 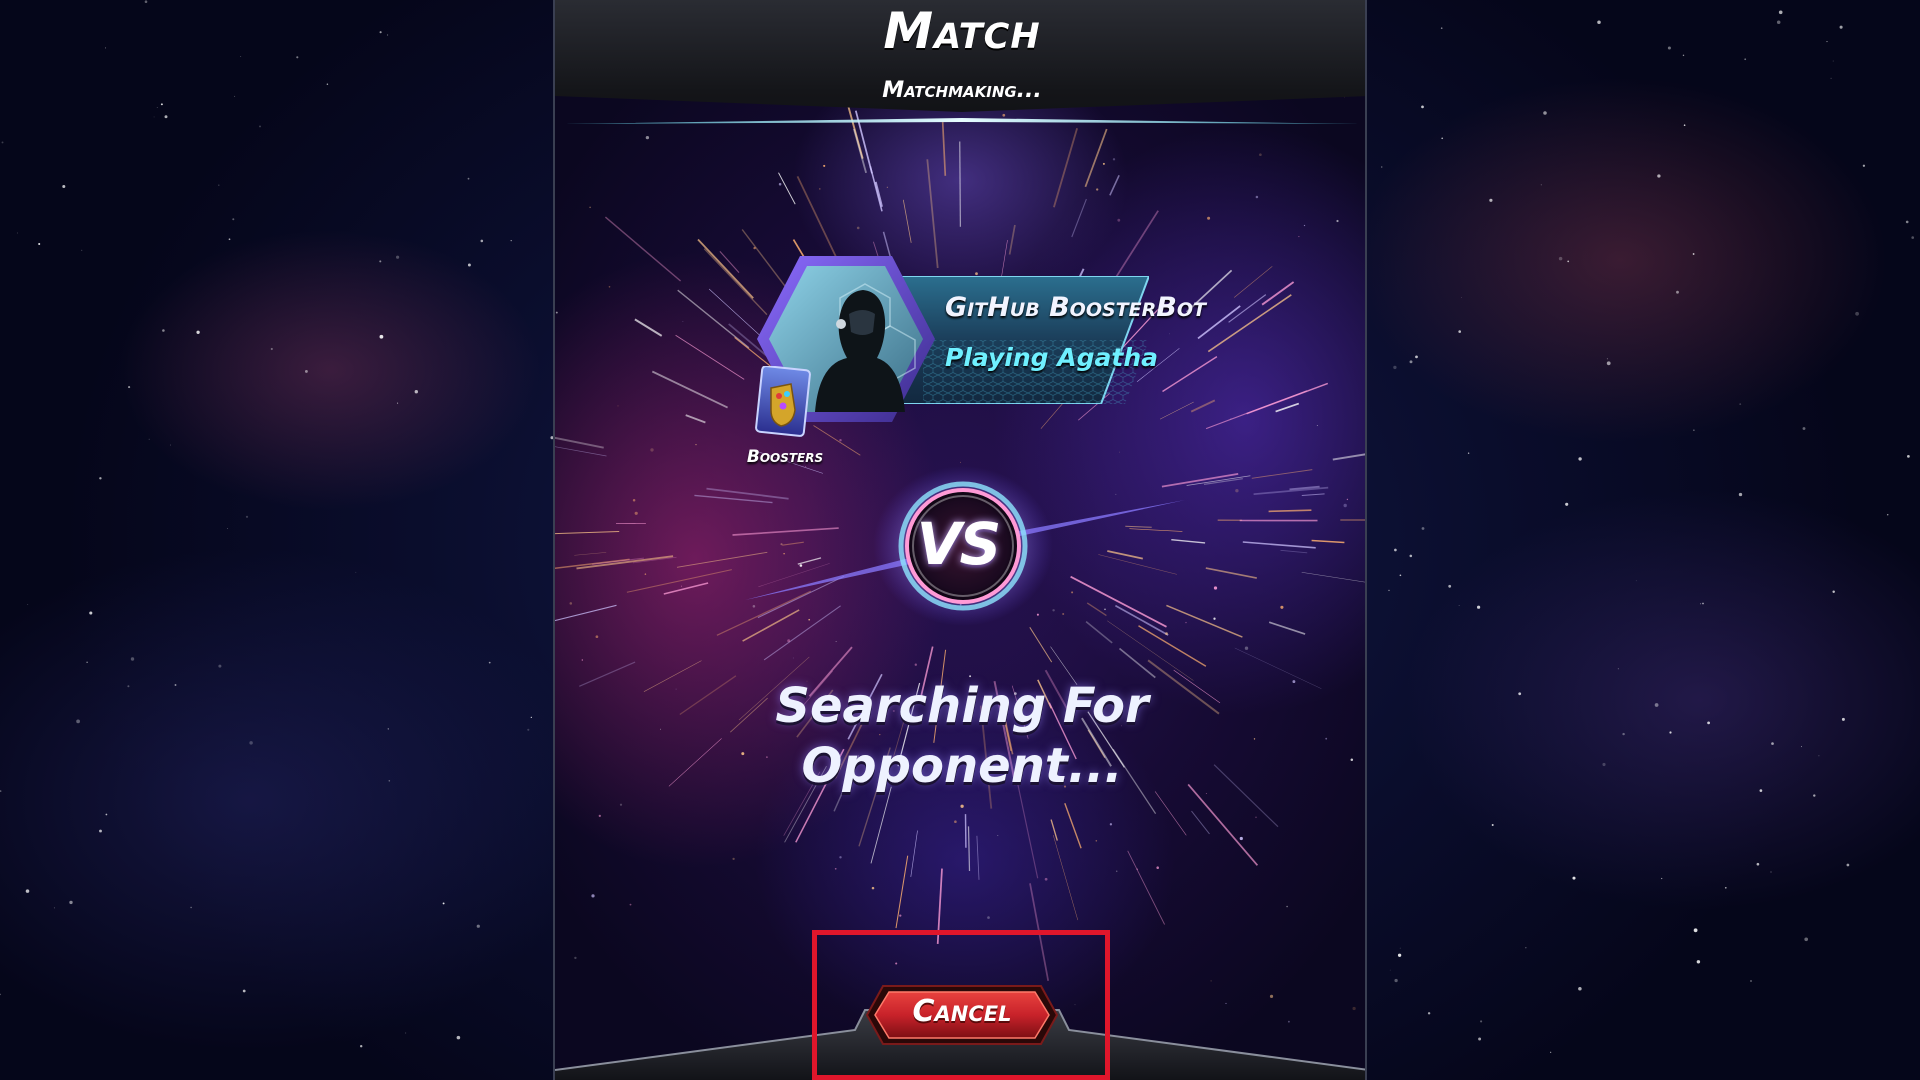 I want to click on header-divider, so click(x=962, y=121).